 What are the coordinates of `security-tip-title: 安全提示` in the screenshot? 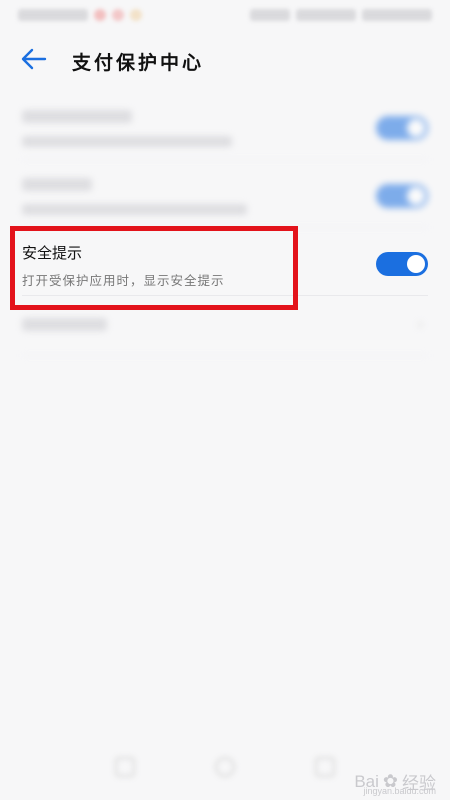 It's located at (52, 253).